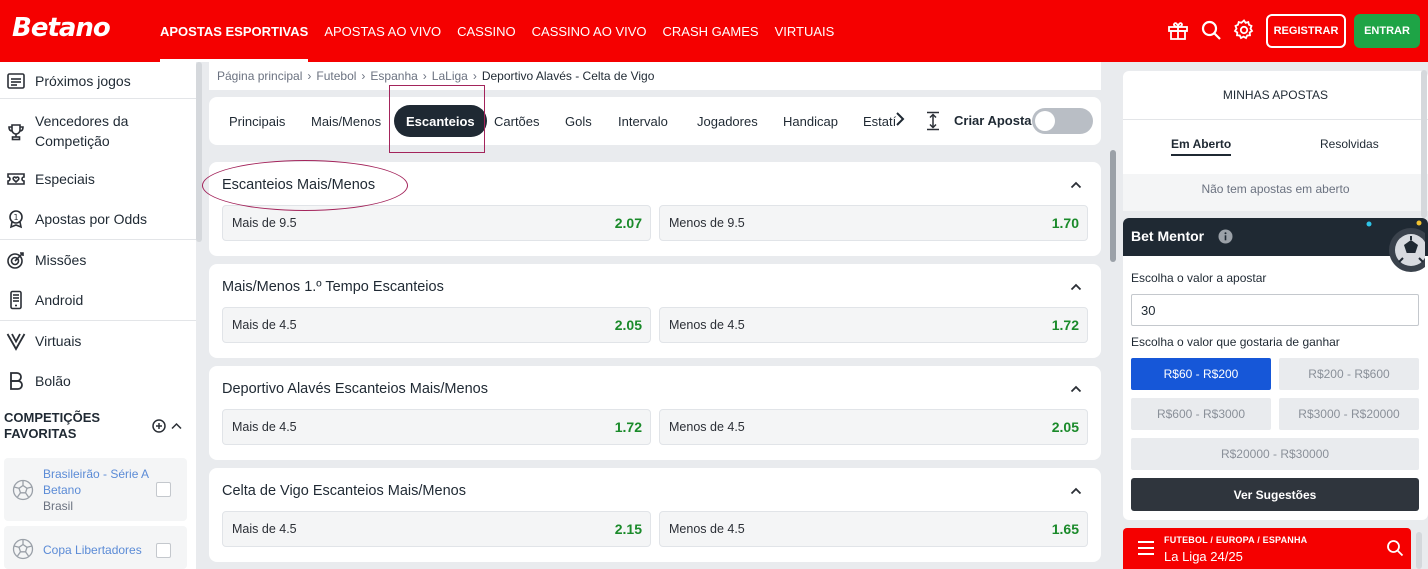  I want to click on odds-badge-icon: 1, so click(16, 219).